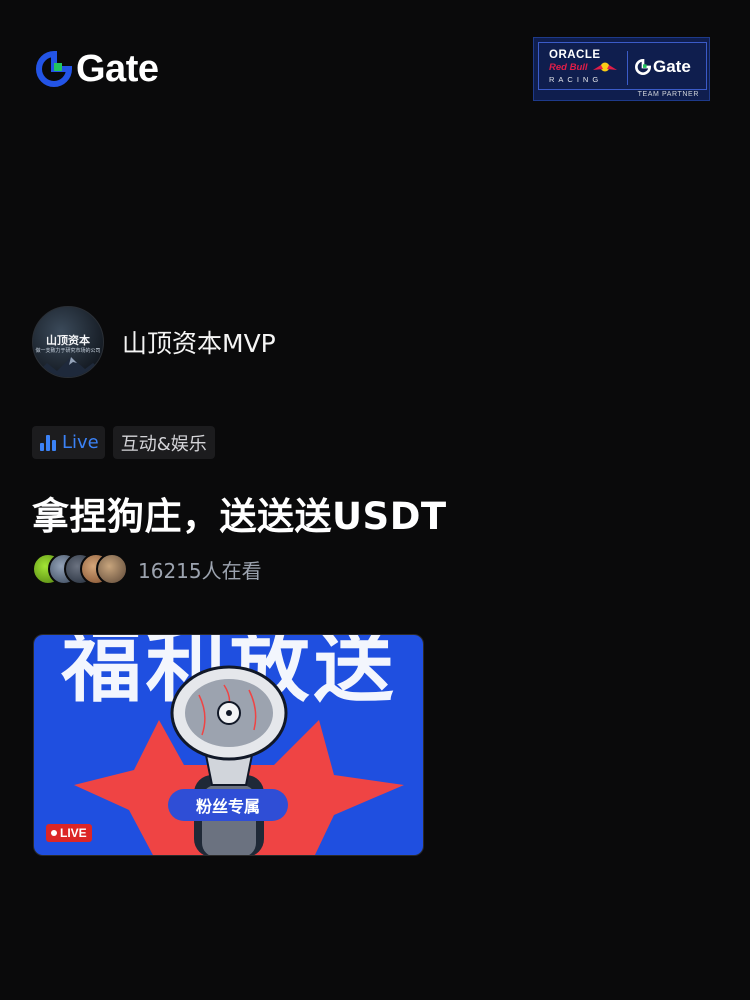 Image resolution: width=750 pixels, height=1000 pixels. I want to click on category-tag: 互动&娱乐, so click(163, 442).